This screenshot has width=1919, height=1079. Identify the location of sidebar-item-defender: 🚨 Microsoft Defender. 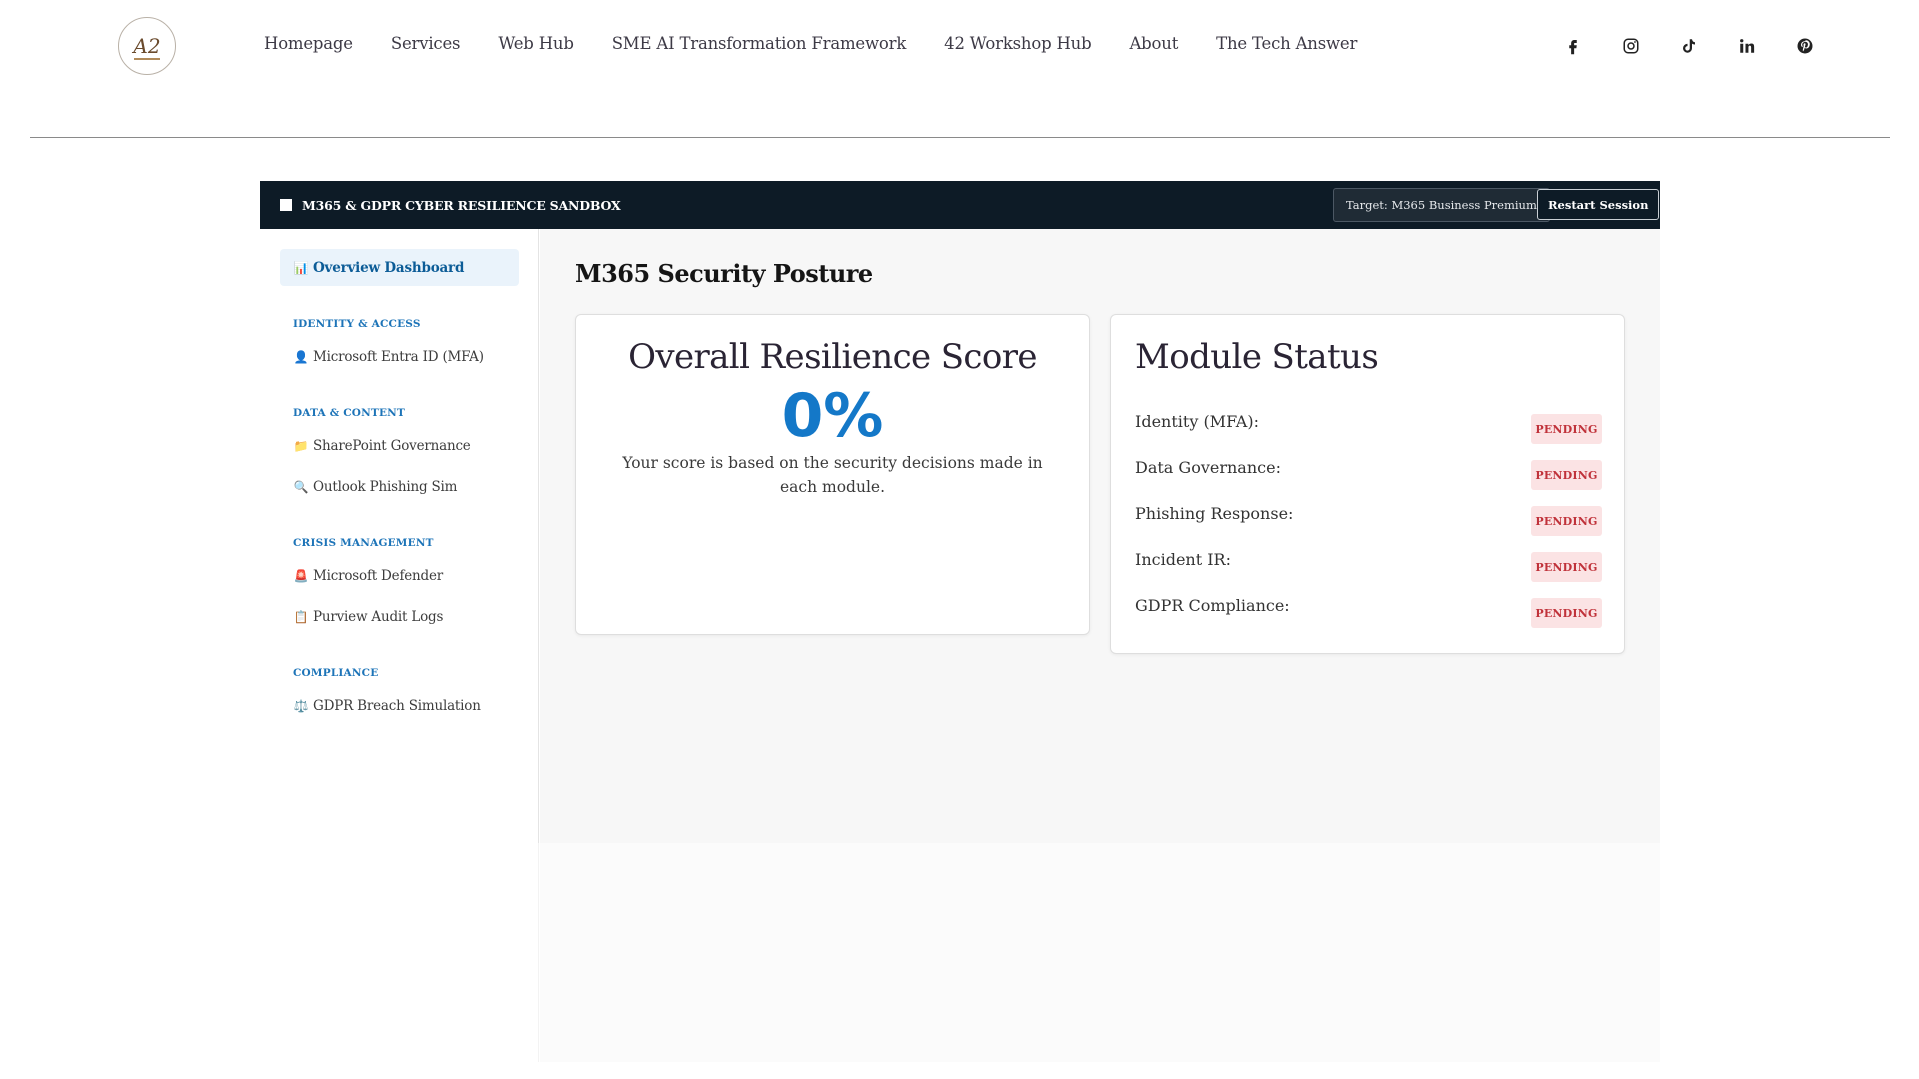
(399, 575).